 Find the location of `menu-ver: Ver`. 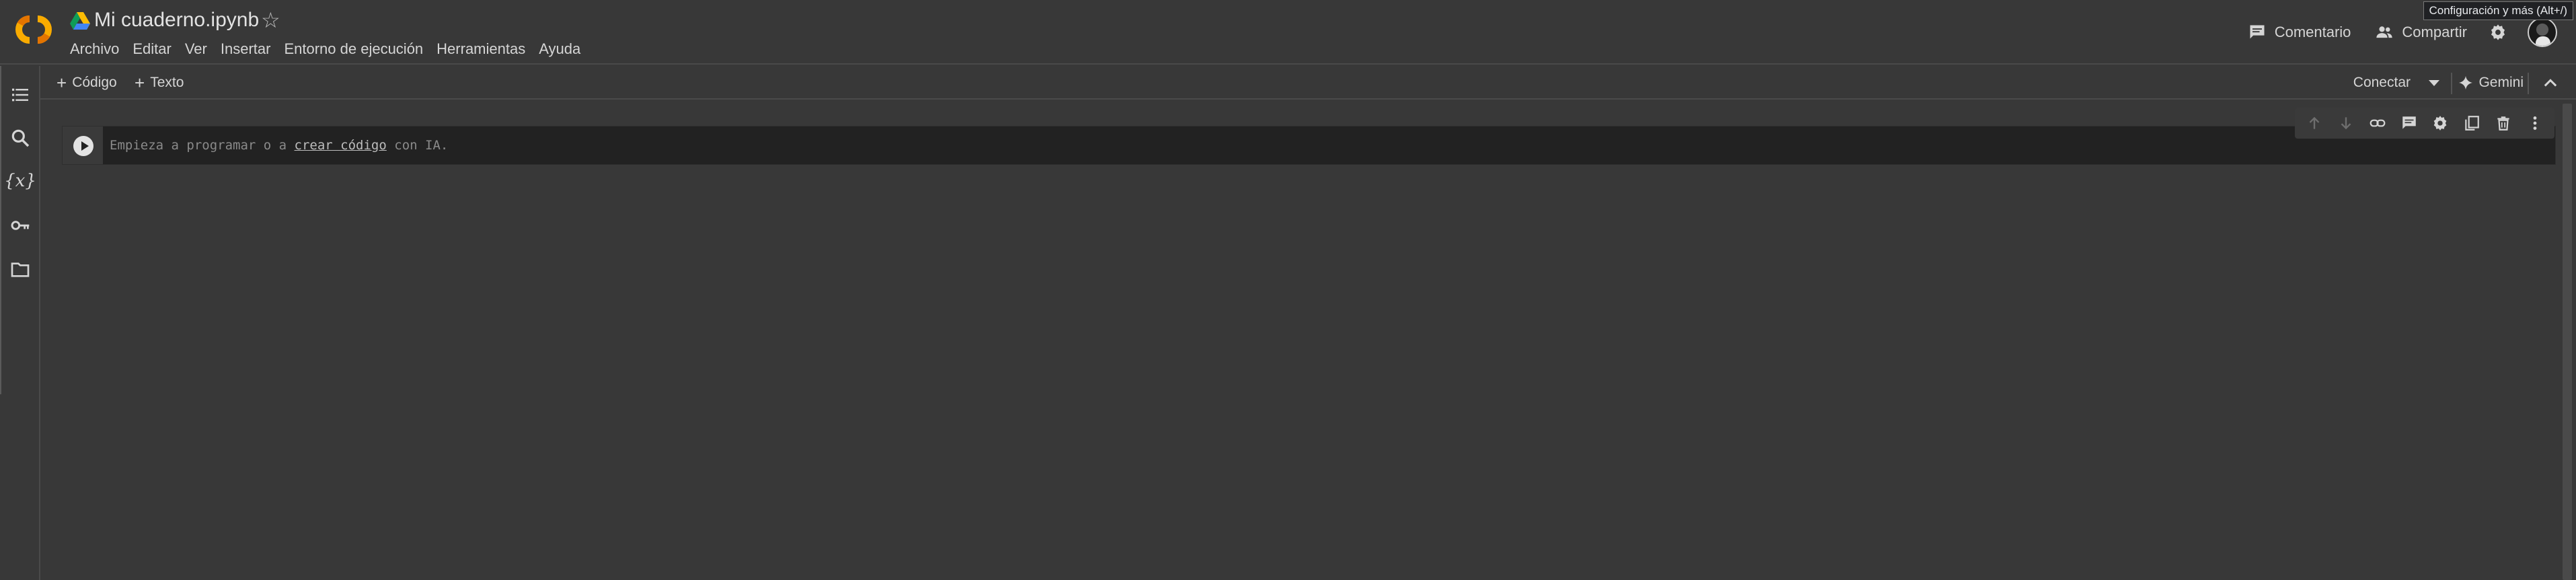

menu-ver: Ver is located at coordinates (196, 49).